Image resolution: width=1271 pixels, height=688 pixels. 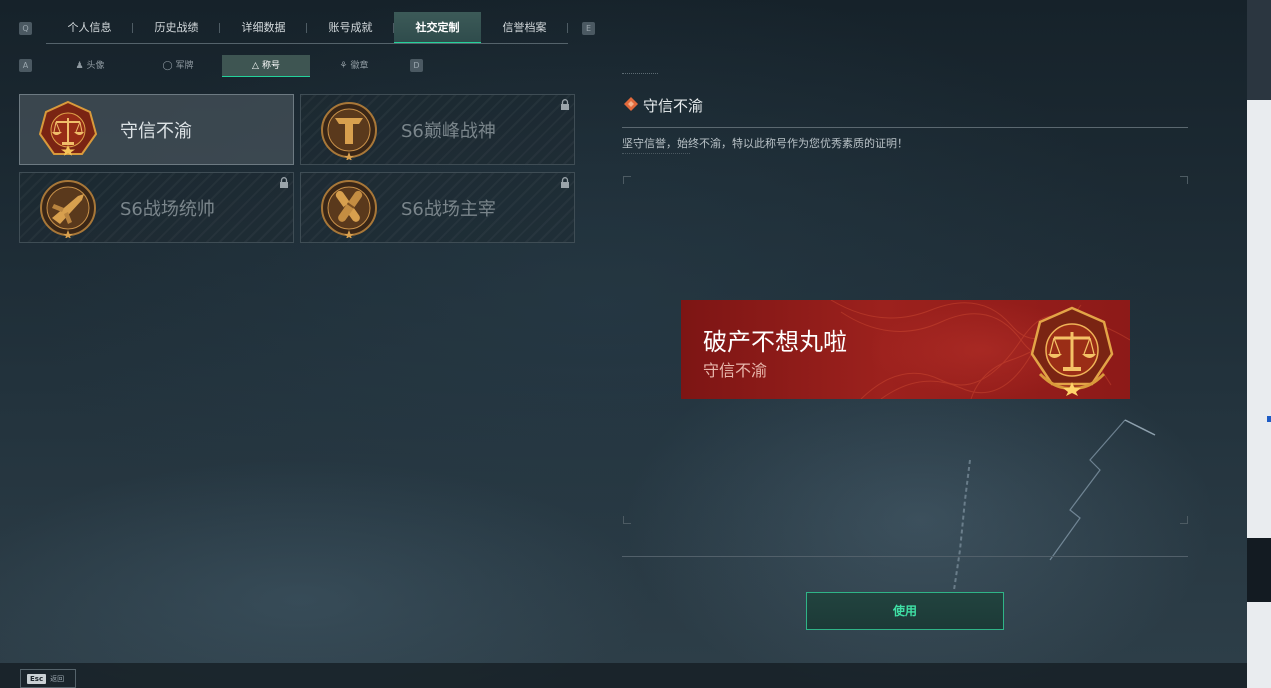 I want to click on crossed-shells-badge-icon, so click(x=349, y=209).